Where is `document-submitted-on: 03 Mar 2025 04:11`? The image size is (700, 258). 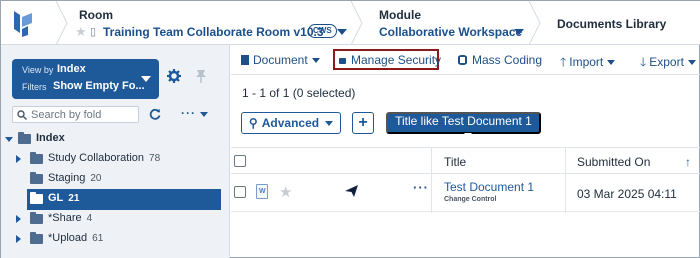
document-submitted-on: 03 Mar 2025 04:11 is located at coordinates (627, 194).